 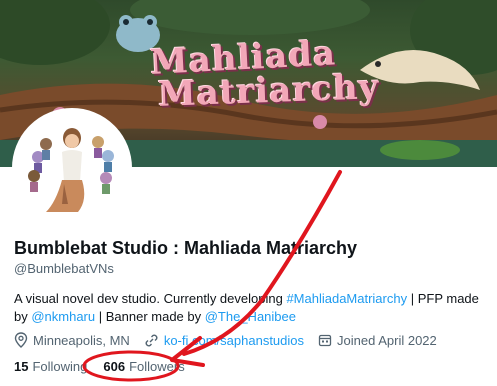 I want to click on mention-link-banner: @The_Hanibee, so click(x=250, y=316).